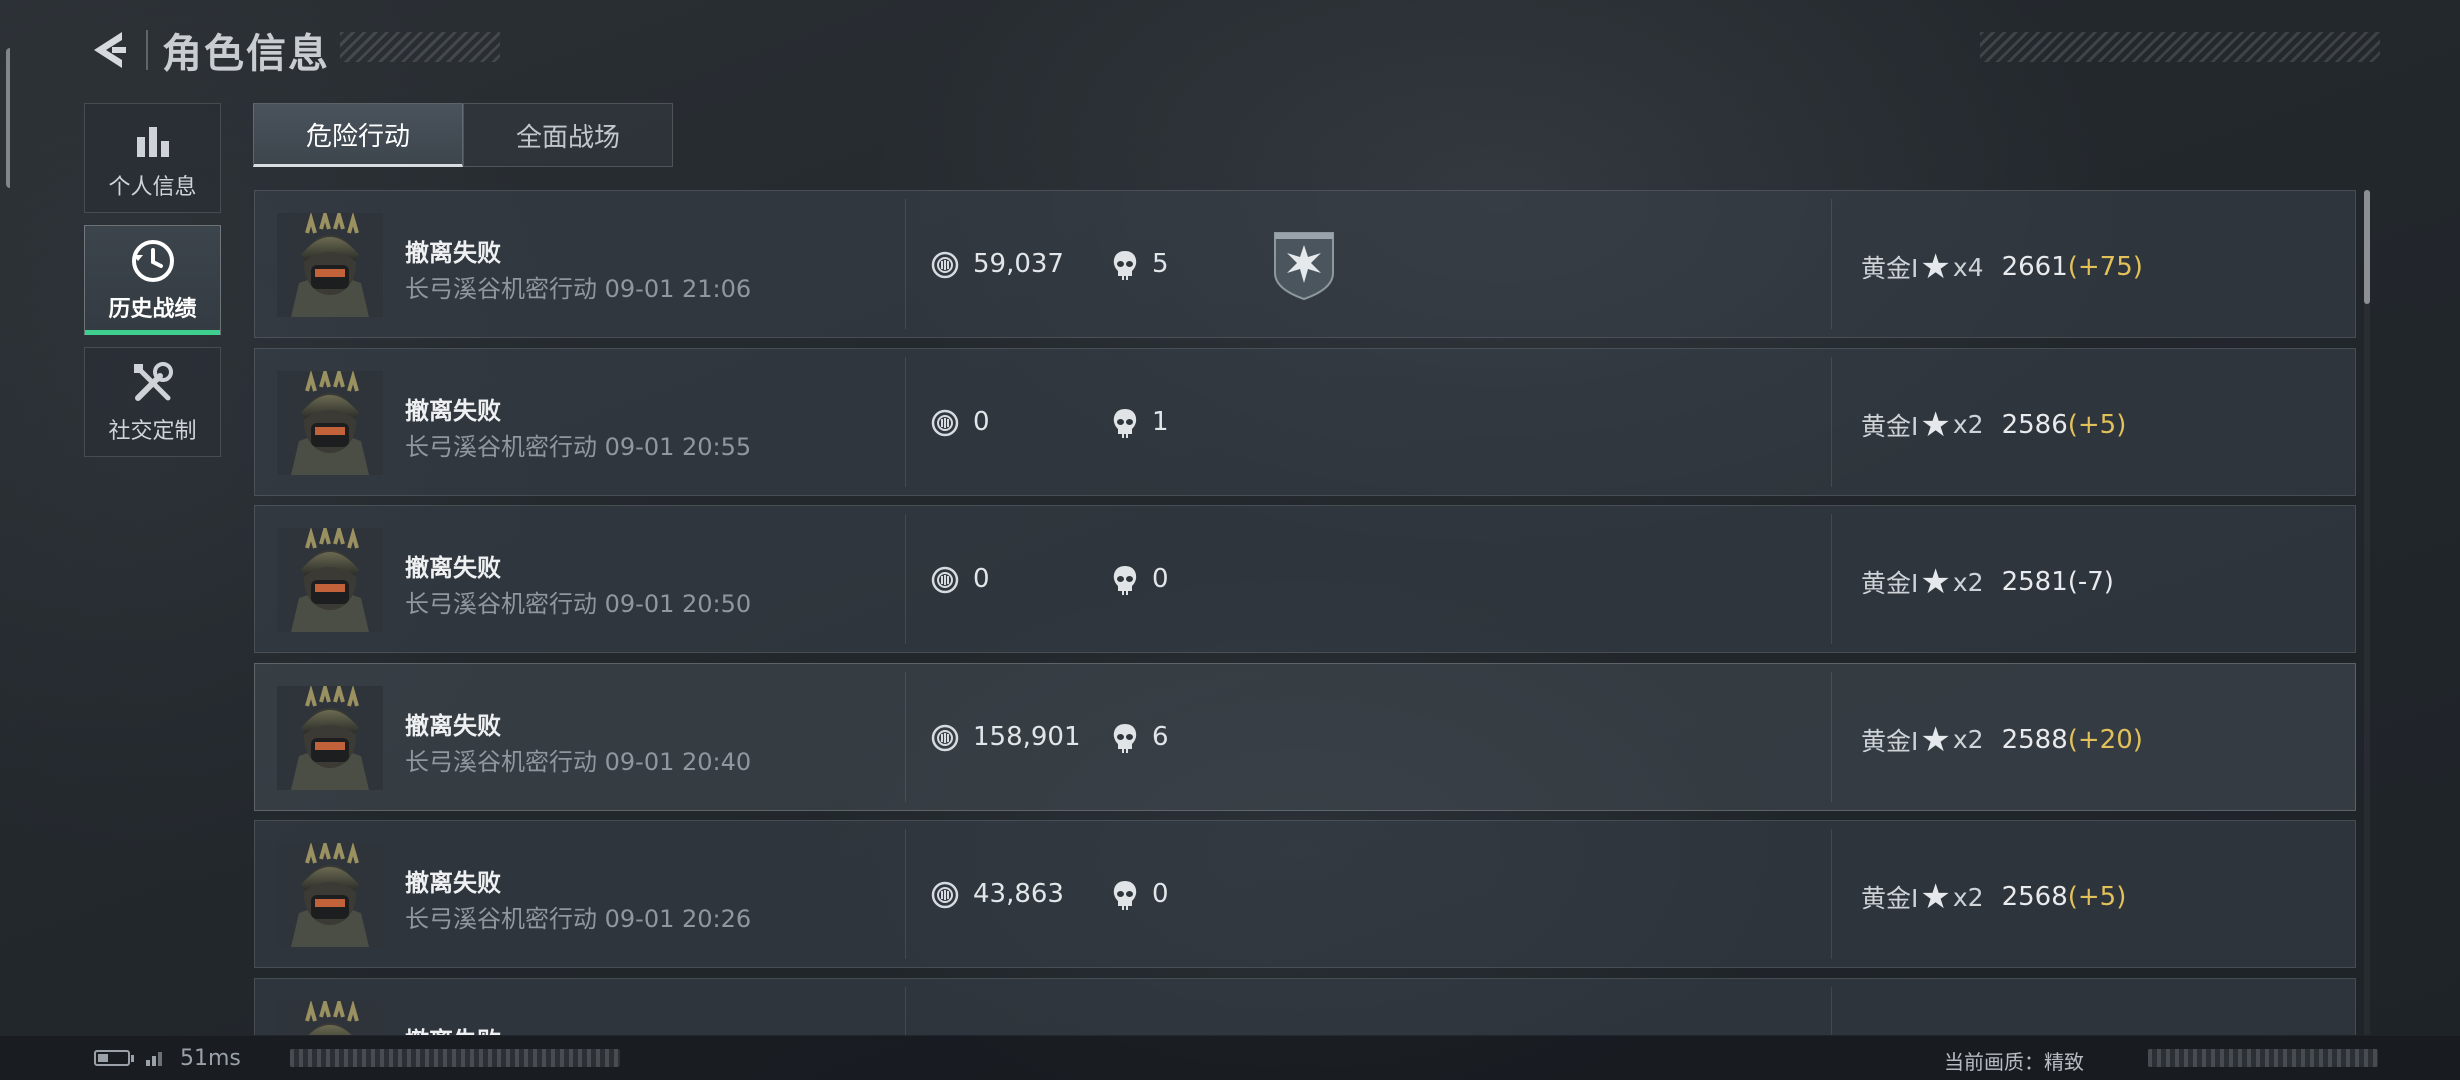  What do you see at coordinates (2034, 267) in the screenshot?
I see `rank-score: 2661` at bounding box center [2034, 267].